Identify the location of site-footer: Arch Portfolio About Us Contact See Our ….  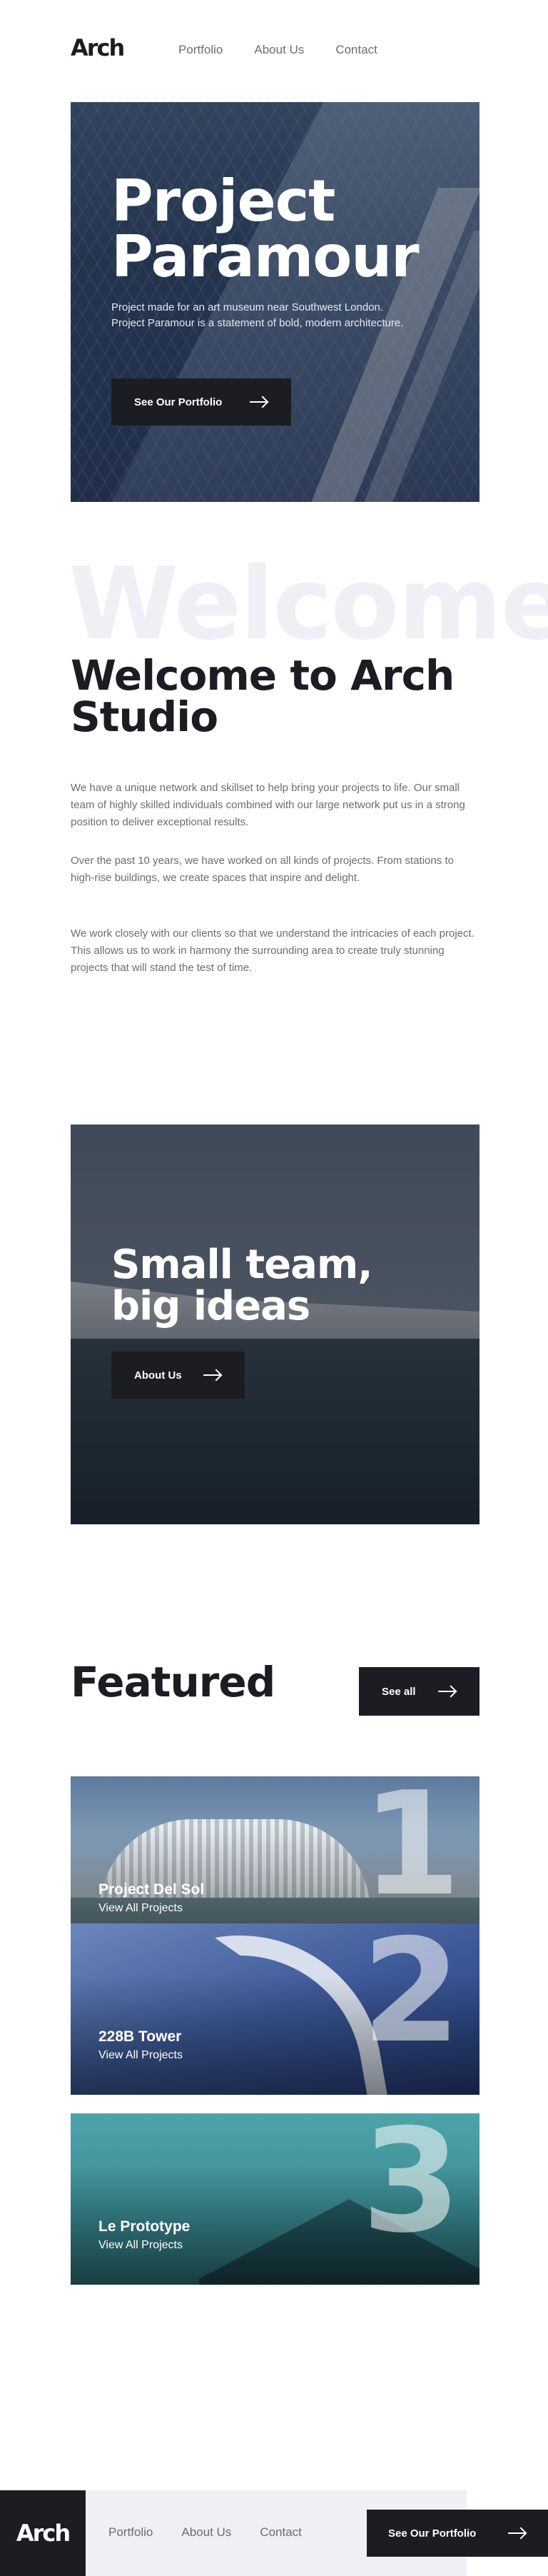
(274, 2533).